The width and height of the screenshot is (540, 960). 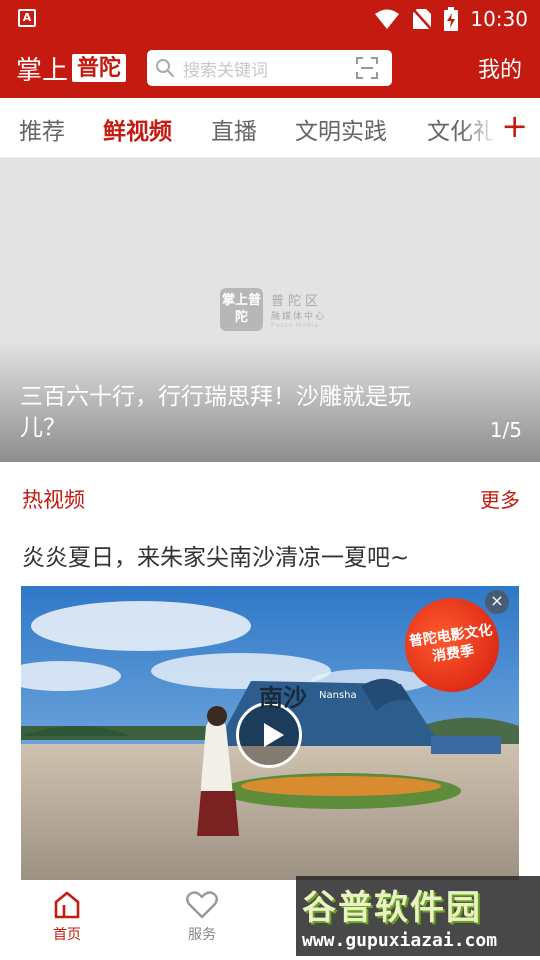 What do you see at coordinates (202, 905) in the screenshot?
I see `heart-icon` at bounding box center [202, 905].